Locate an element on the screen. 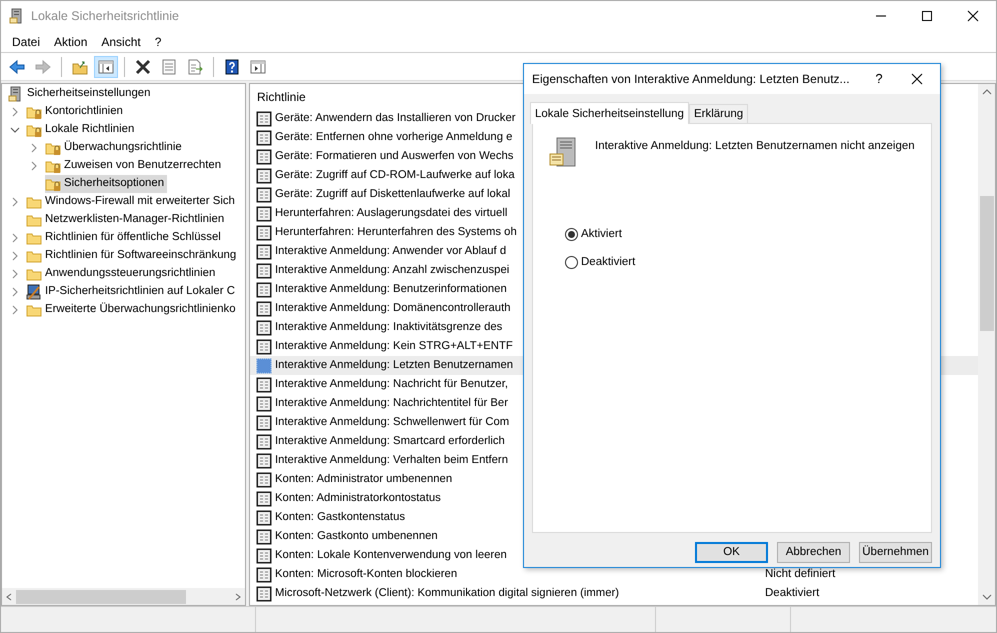  policy-setting: Nicht definiert is located at coordinates (800, 574).